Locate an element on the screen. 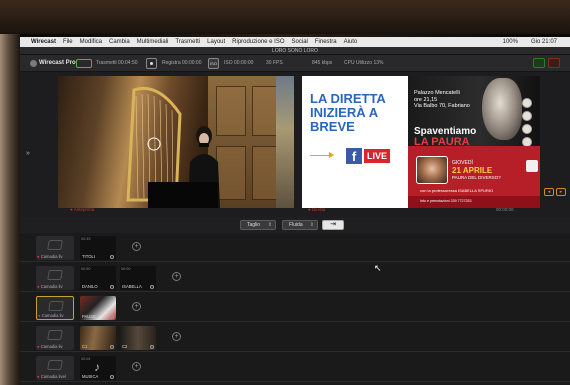 The height and width of the screenshot is (385, 570). layer-row: ● Camadia liv PAUSE + is located at coordinates (295, 307).